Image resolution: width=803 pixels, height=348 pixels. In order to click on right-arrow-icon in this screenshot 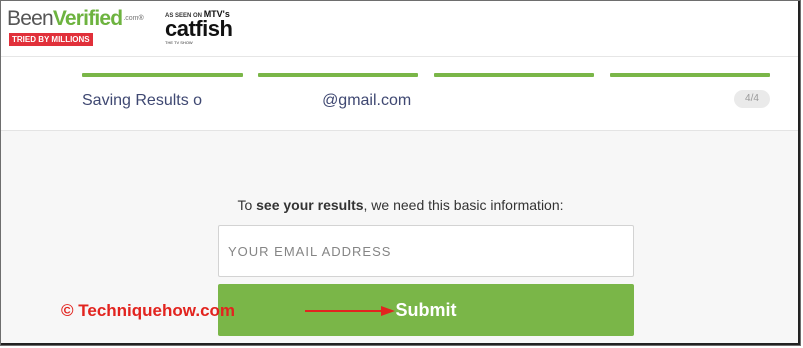, I will do `click(350, 311)`.